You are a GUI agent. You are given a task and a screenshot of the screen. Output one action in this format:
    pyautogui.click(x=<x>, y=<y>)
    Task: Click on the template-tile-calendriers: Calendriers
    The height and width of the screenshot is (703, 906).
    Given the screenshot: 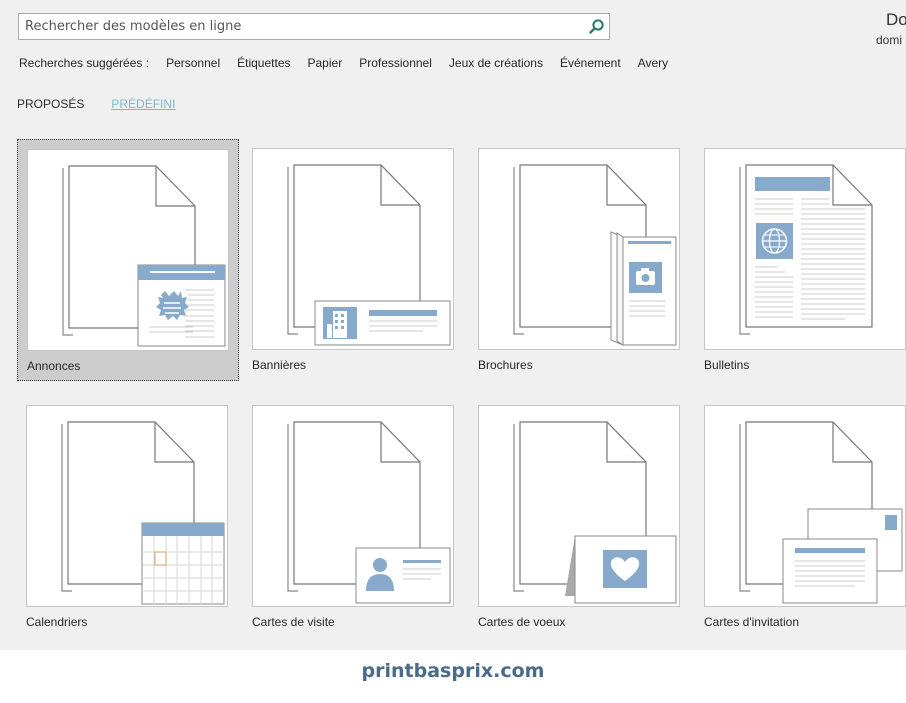 What is the action you would take?
    pyautogui.click(x=128, y=517)
    